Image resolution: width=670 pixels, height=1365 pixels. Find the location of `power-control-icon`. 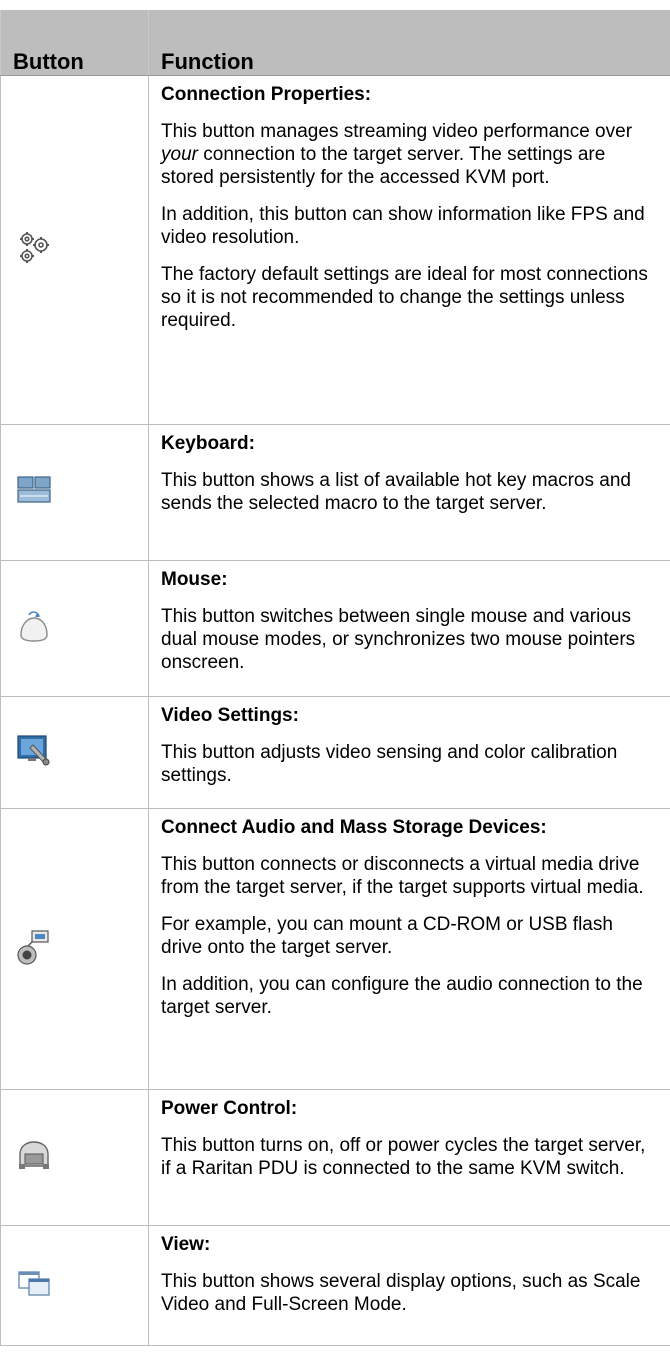

power-control-icon is located at coordinates (34, 1155).